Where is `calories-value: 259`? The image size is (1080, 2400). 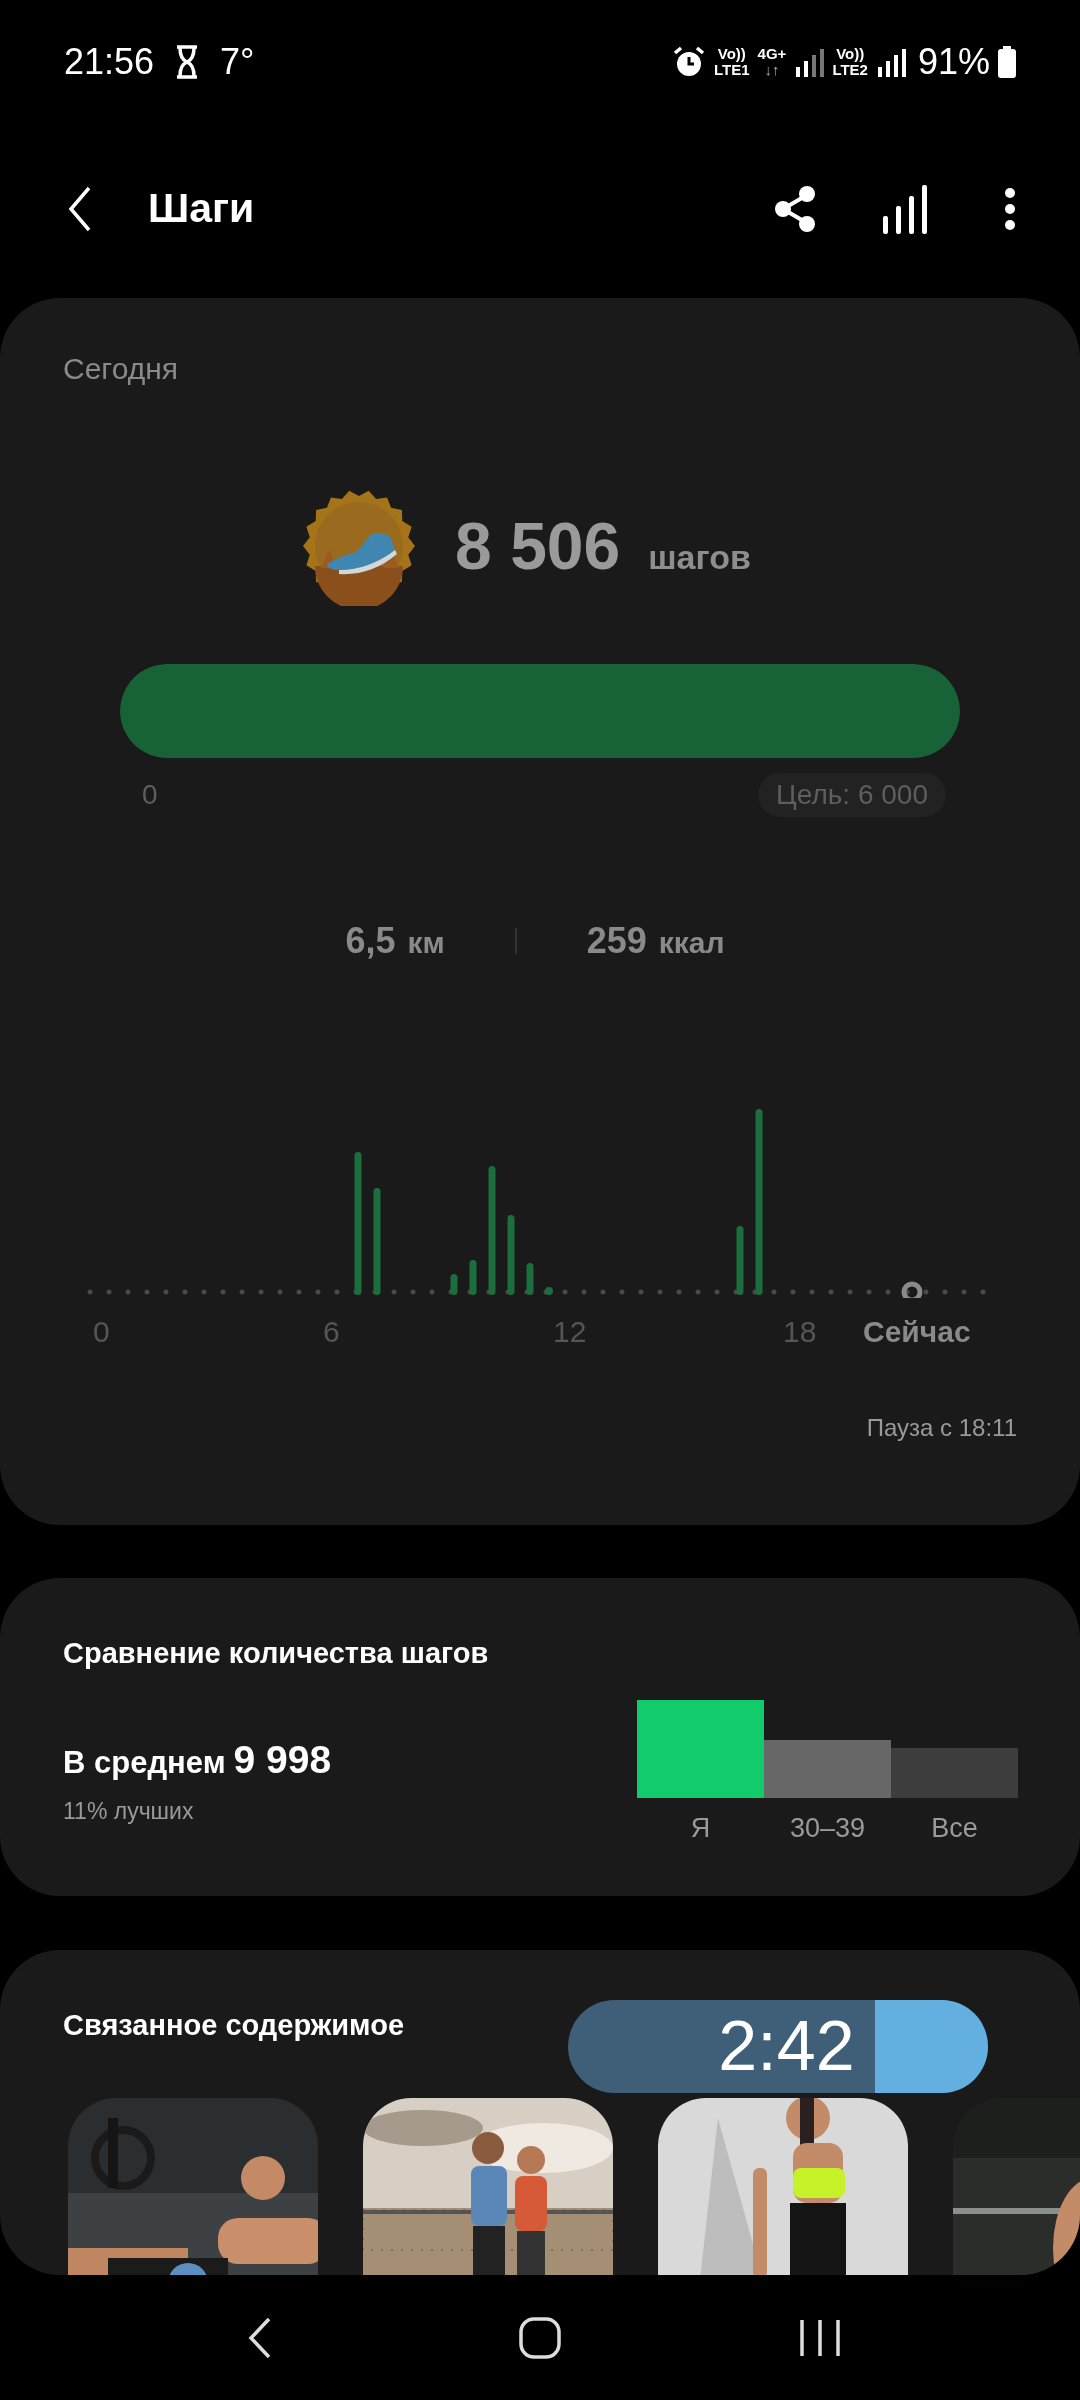
calories-value: 259 is located at coordinates (616, 941).